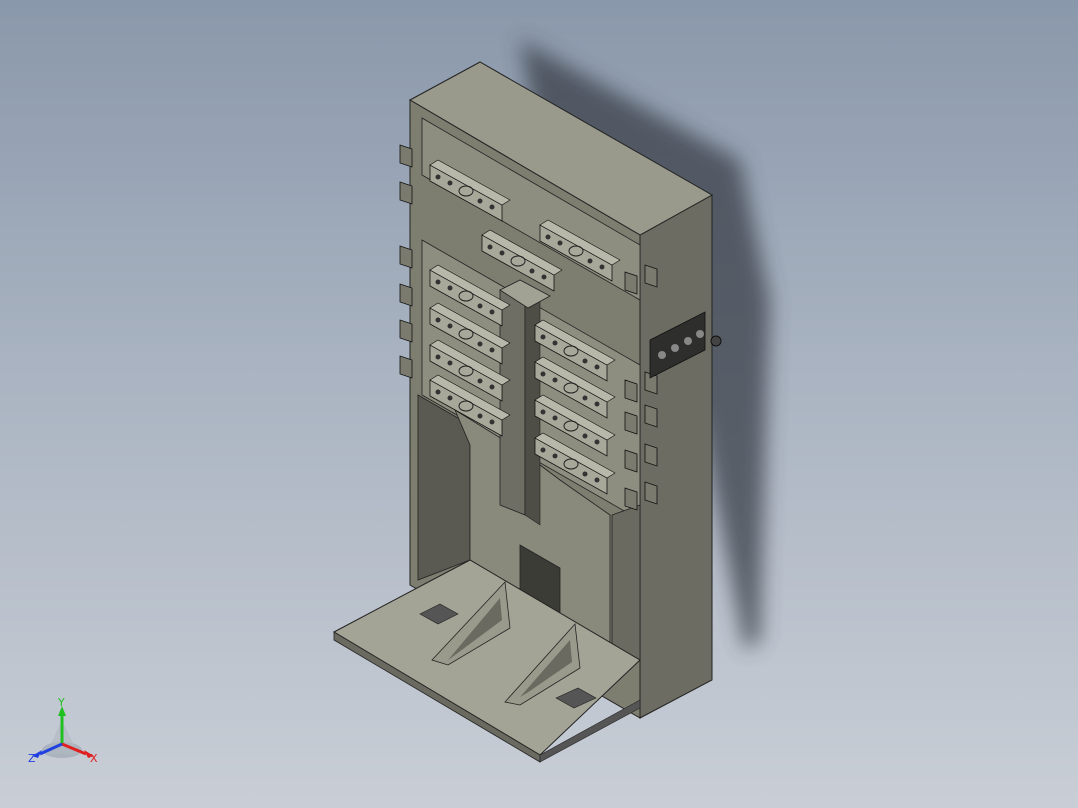 The width and height of the screenshot is (1078, 808). What do you see at coordinates (512, 402) in the screenshot?
I see `vertical-rail` at bounding box center [512, 402].